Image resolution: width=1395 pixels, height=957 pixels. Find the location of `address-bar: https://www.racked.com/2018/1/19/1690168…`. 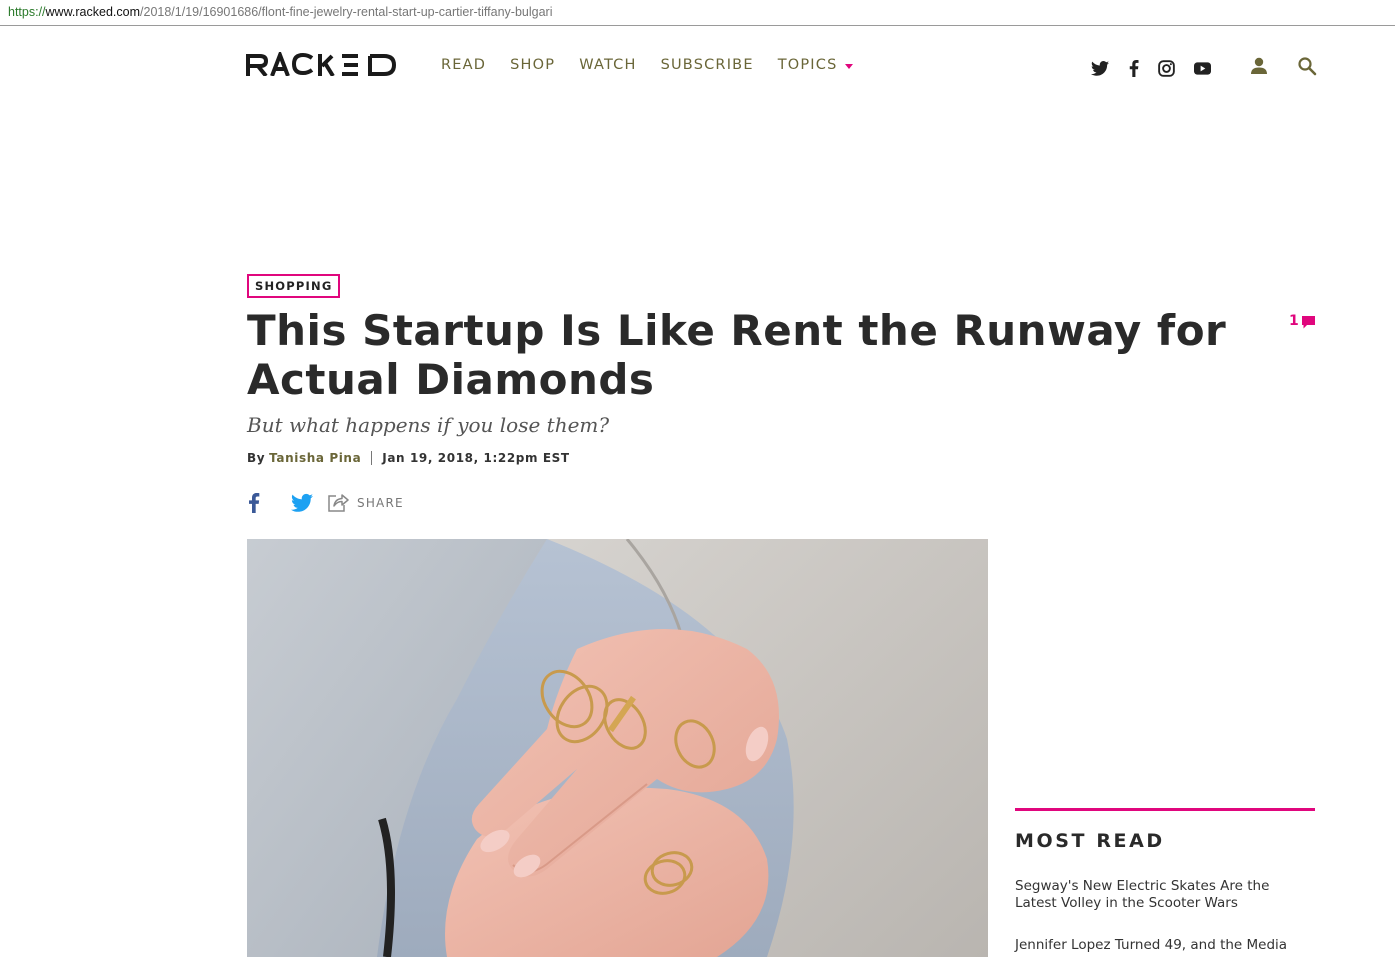

address-bar: https://www.racked.com/2018/1/19/1690168… is located at coordinates (697, 13).